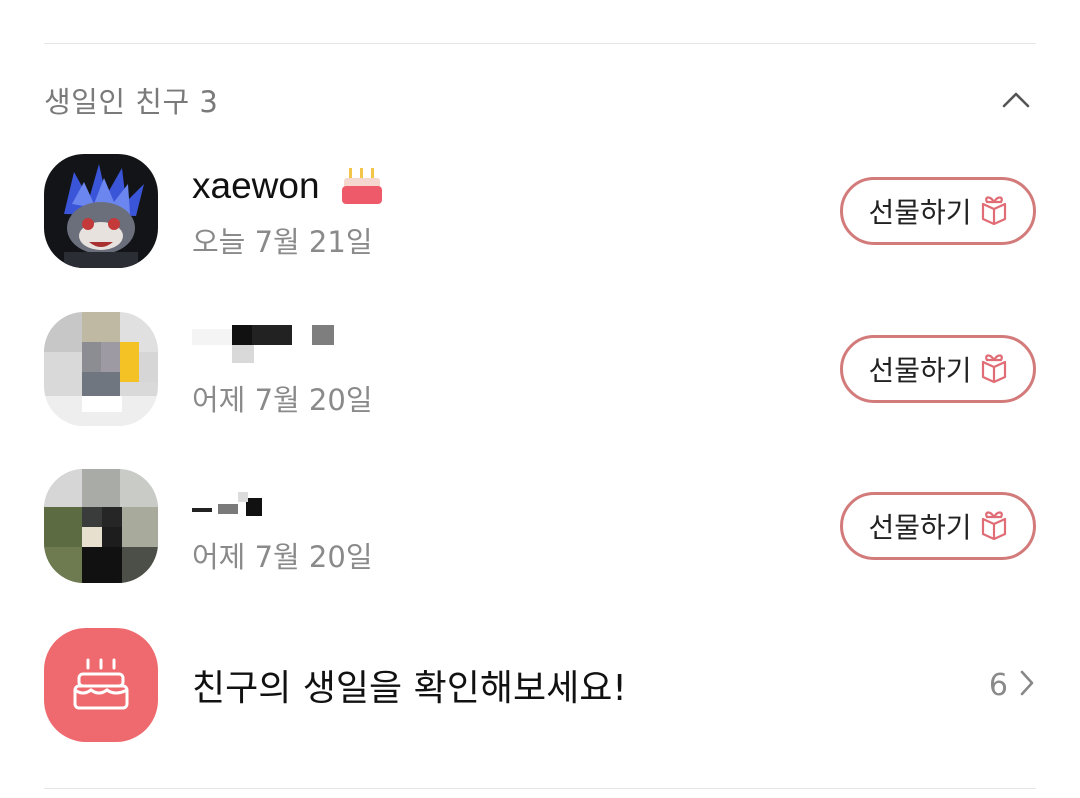 Image resolution: width=1080 pixels, height=798 pixels. I want to click on top-divider, so click(540, 43).